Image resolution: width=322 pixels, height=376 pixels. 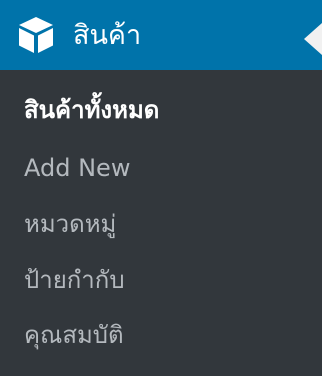 I want to click on products-menu-title: สินค้า, so click(x=107, y=35).